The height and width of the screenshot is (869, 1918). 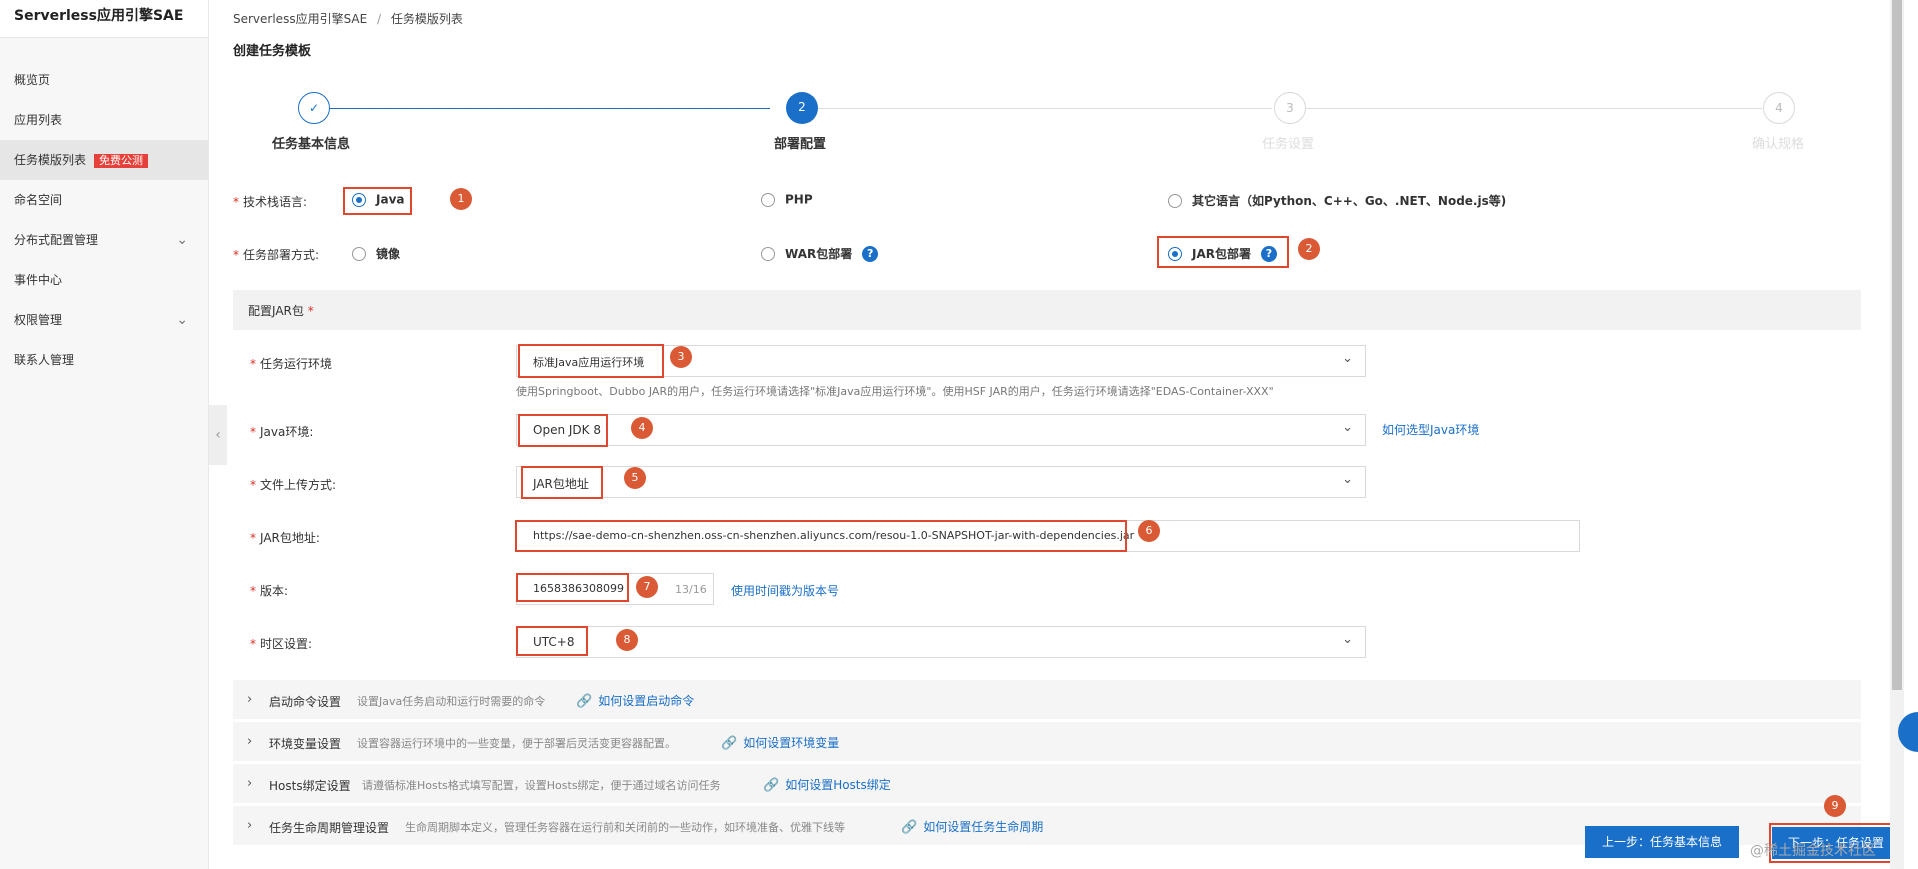 What do you see at coordinates (461, 199) in the screenshot?
I see `annotation-1: 1` at bounding box center [461, 199].